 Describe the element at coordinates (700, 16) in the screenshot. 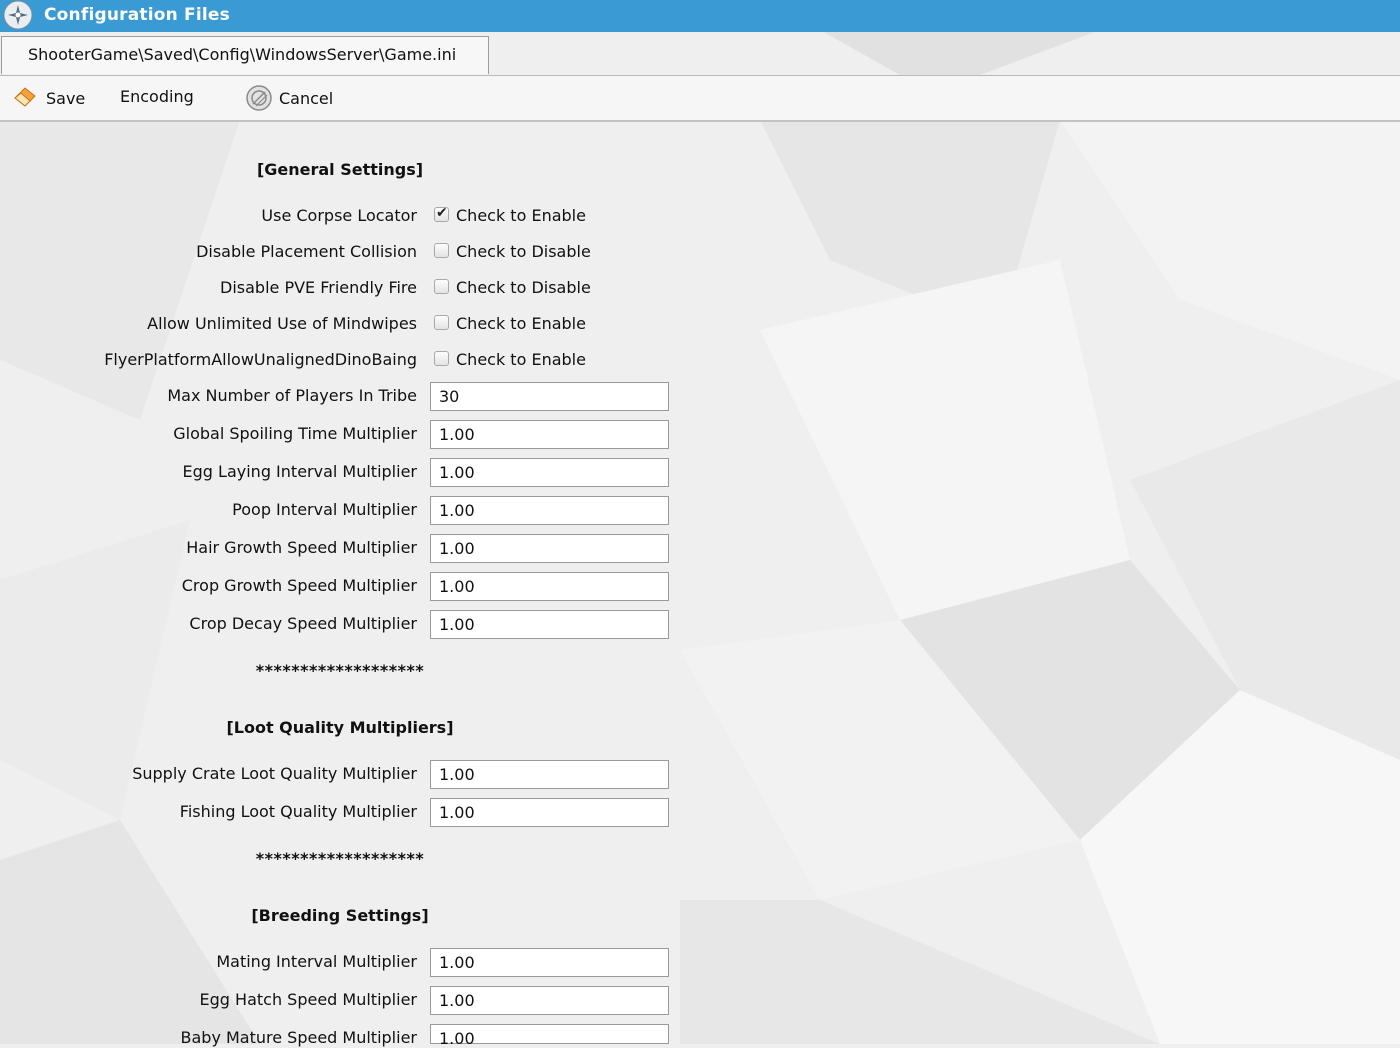

I see `title-bar: Configuration Files` at that location.